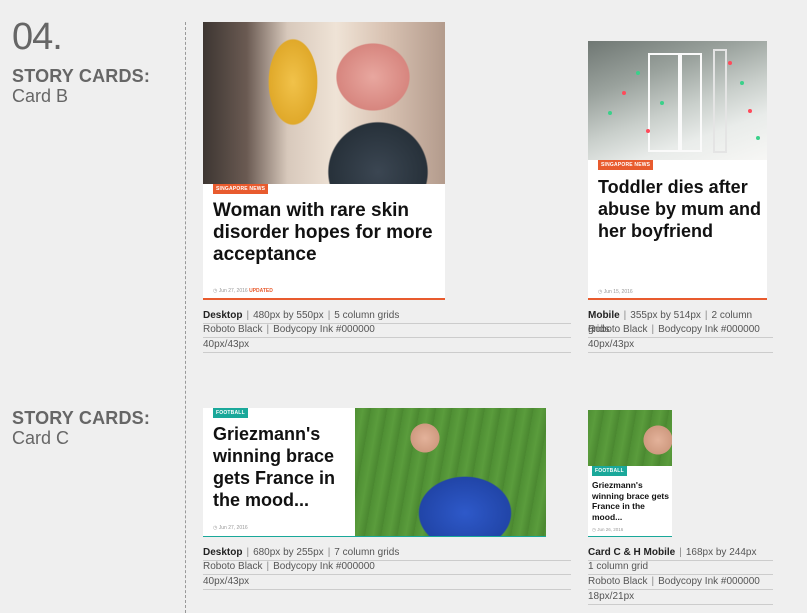  What do you see at coordinates (288, 315) in the screenshot?
I see `spec-size: 480px by 550px` at bounding box center [288, 315].